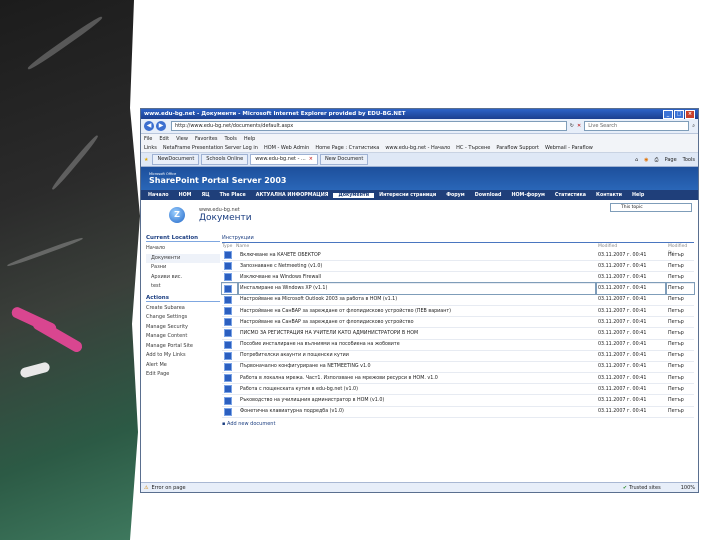 This screenshot has width=720, height=540. Describe the element at coordinates (249, 139) in the screenshot. I see `menu-help: Help` at that location.